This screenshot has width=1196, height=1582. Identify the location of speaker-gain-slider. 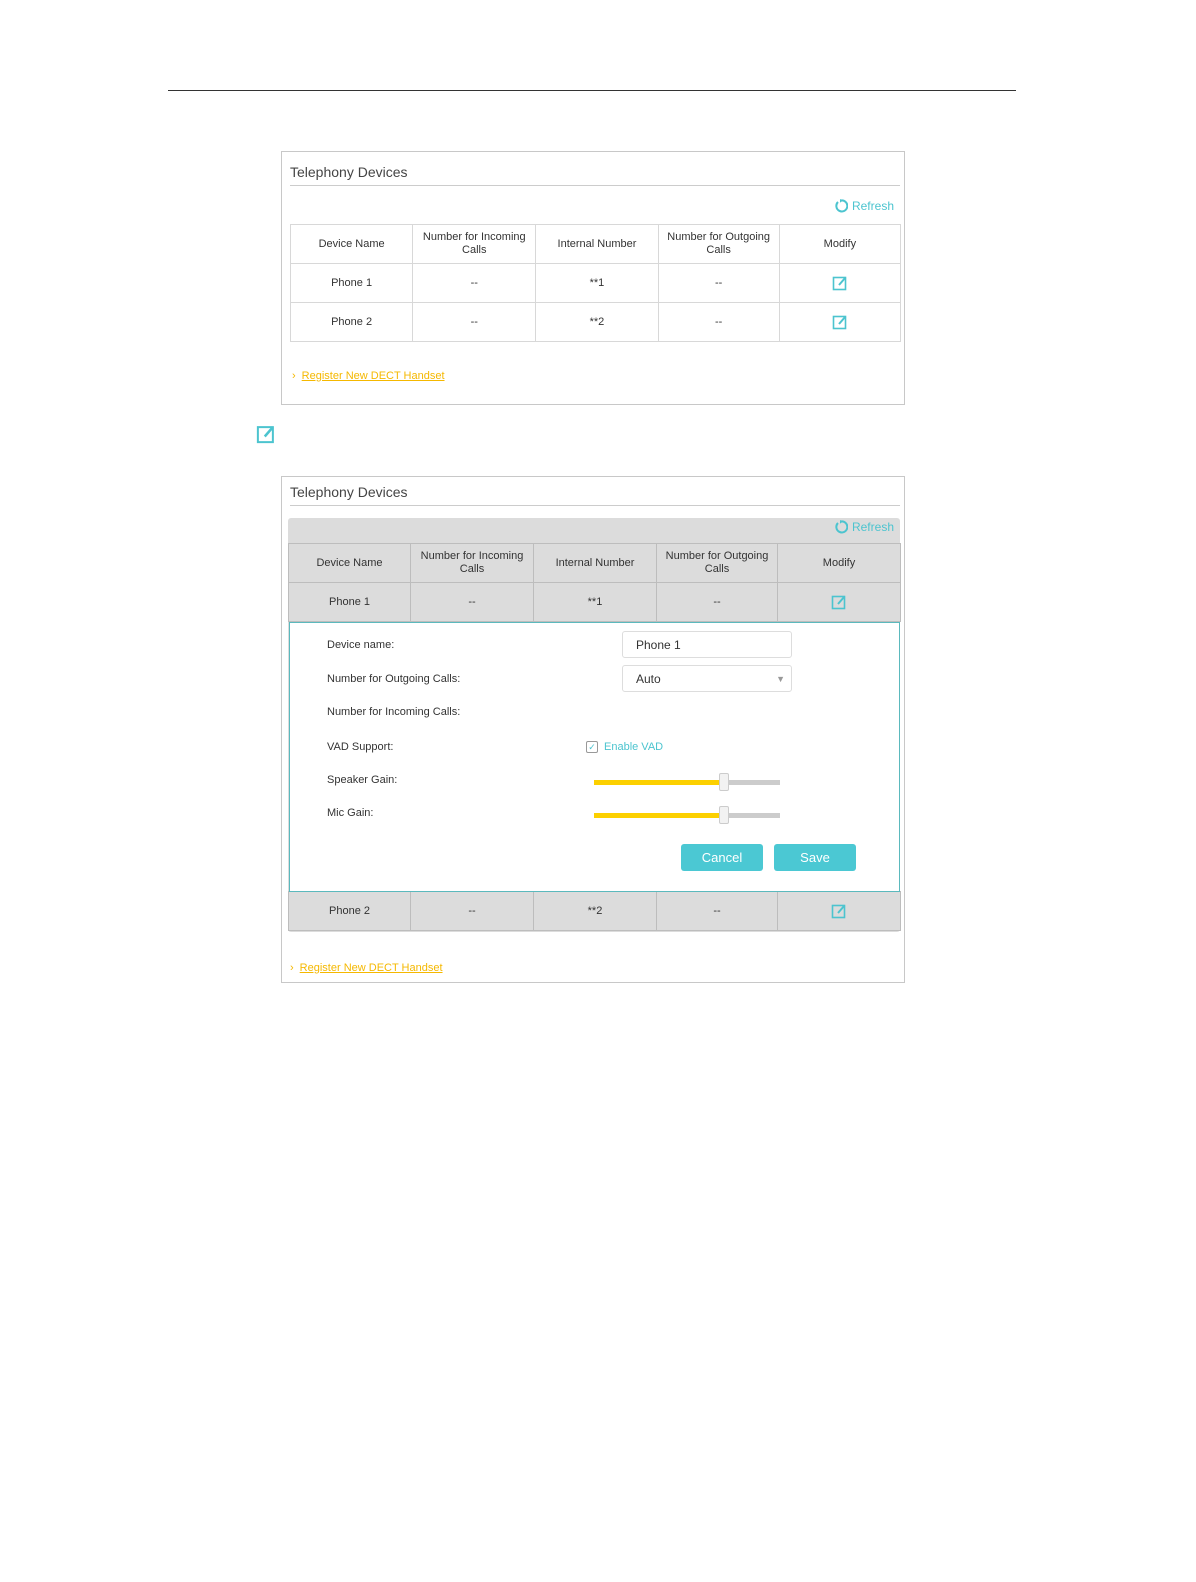
(687, 782).